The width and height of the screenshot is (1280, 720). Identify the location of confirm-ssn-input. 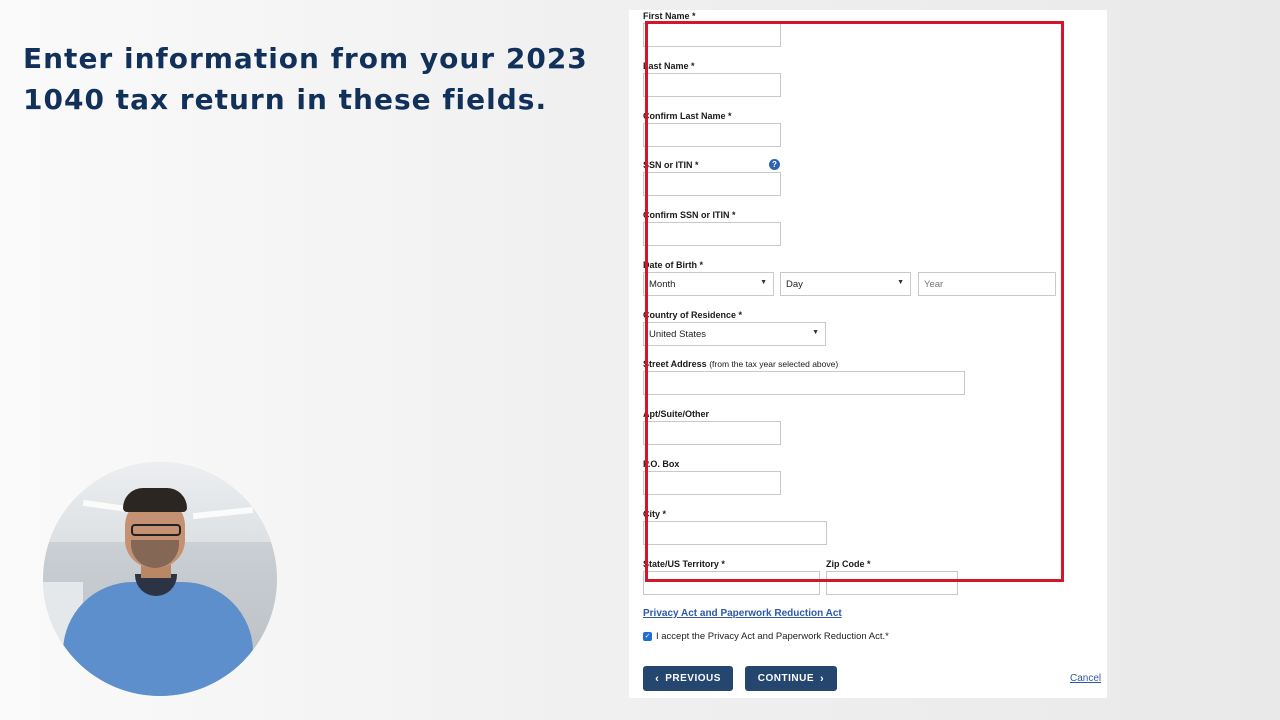
(712, 234).